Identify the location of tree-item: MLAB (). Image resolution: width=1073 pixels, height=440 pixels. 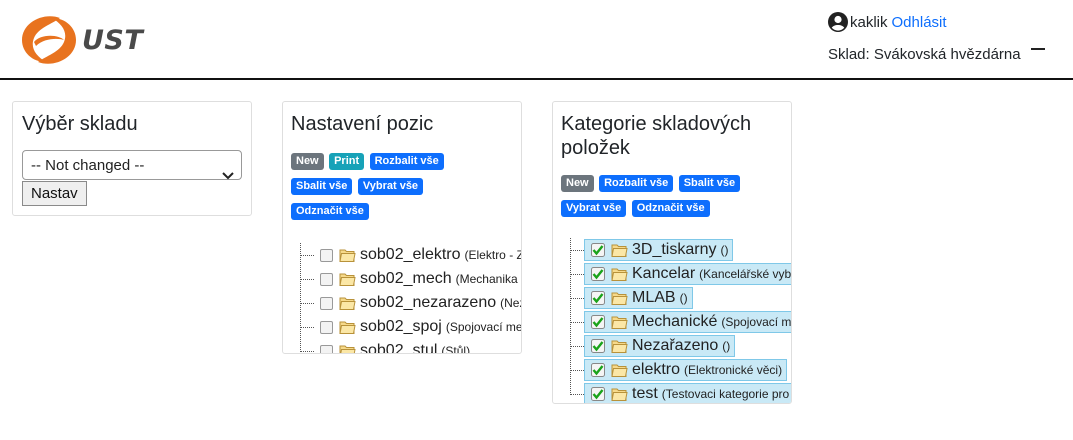
(680, 298).